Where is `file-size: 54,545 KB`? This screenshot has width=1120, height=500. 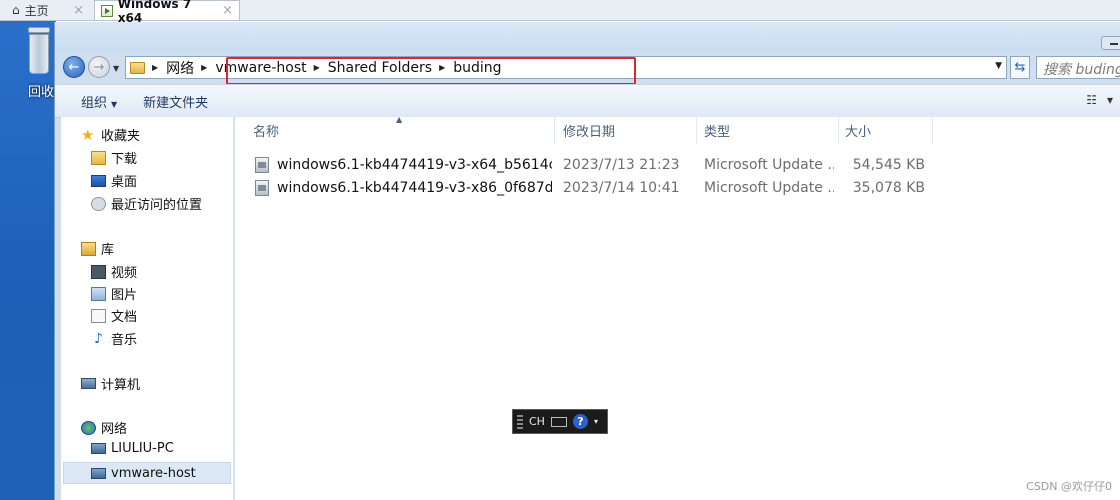
file-size: 54,545 KB is located at coordinates (888, 165).